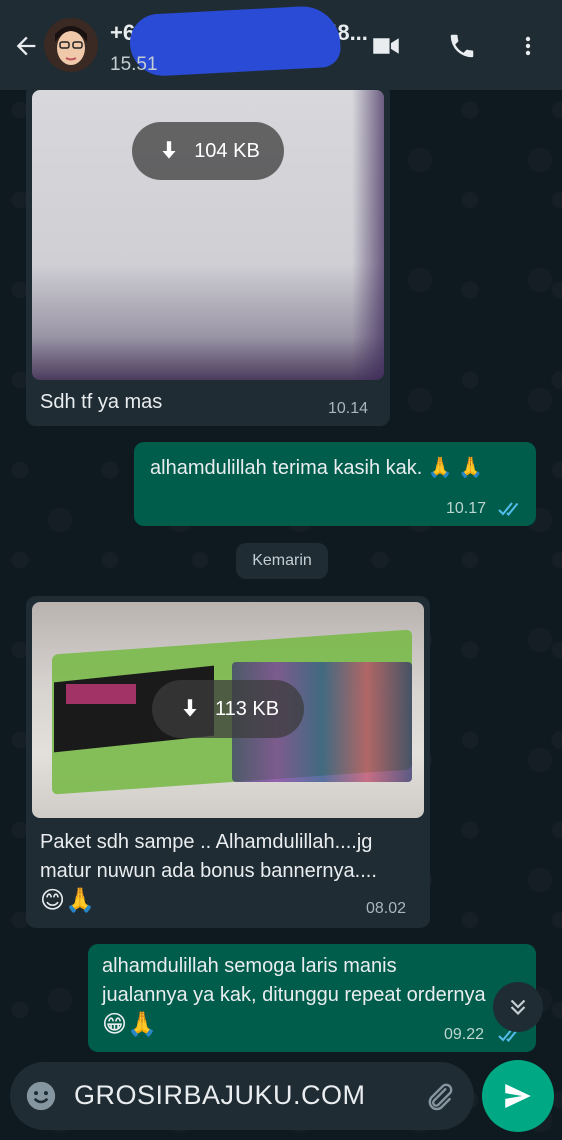 The image size is (562, 1140). I want to click on chevron-double-down-icon, so click(518, 1007).